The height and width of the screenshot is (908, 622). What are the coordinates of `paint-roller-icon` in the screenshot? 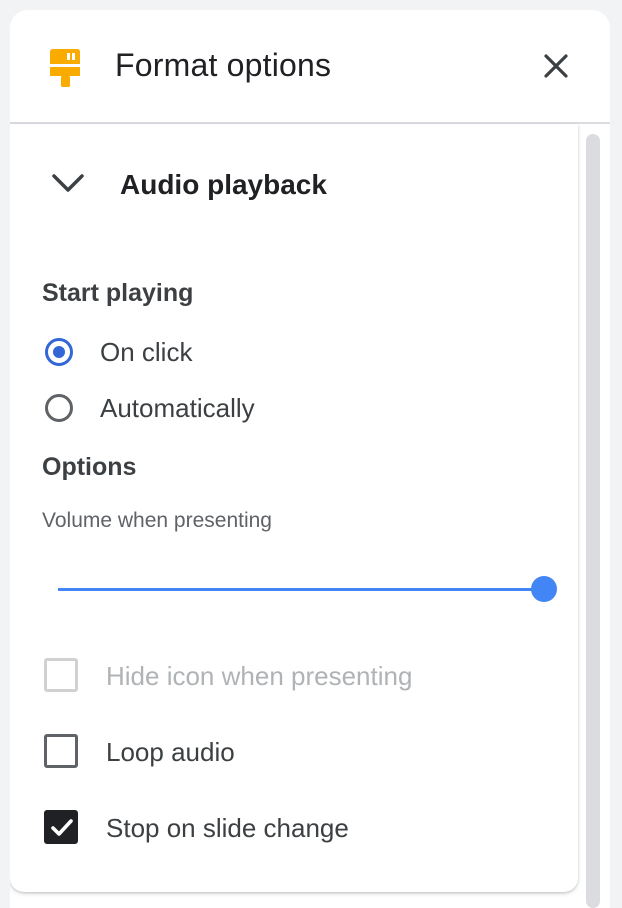 It's located at (65, 68).